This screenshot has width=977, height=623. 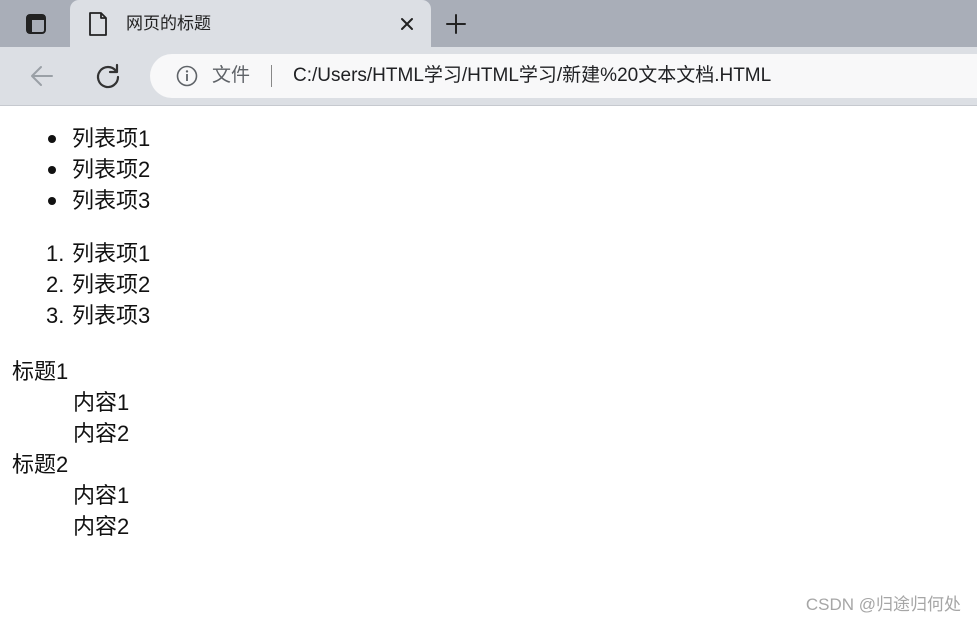 What do you see at coordinates (40, 371) in the screenshot?
I see `definition-term: 标题1` at bounding box center [40, 371].